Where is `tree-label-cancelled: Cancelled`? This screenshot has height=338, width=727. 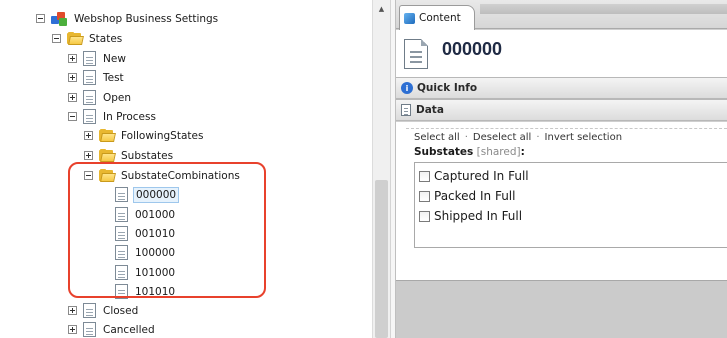
tree-label-cancelled: Cancelled is located at coordinates (129, 329).